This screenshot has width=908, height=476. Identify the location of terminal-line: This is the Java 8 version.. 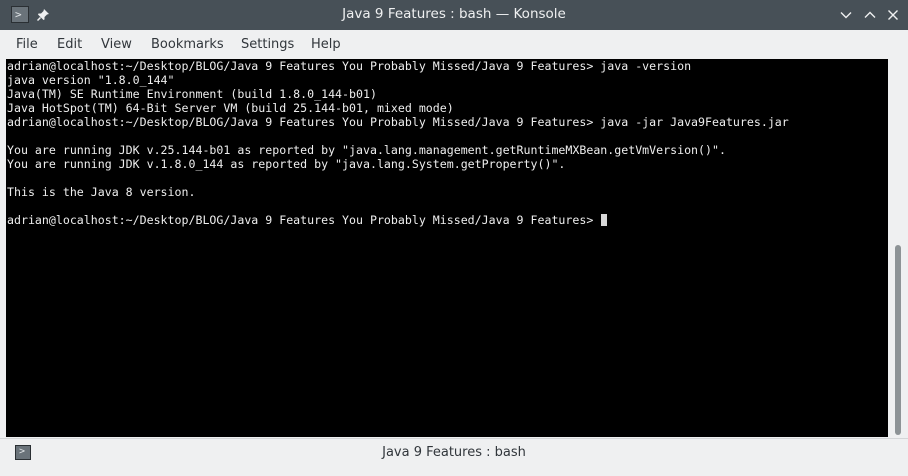
(101, 192).